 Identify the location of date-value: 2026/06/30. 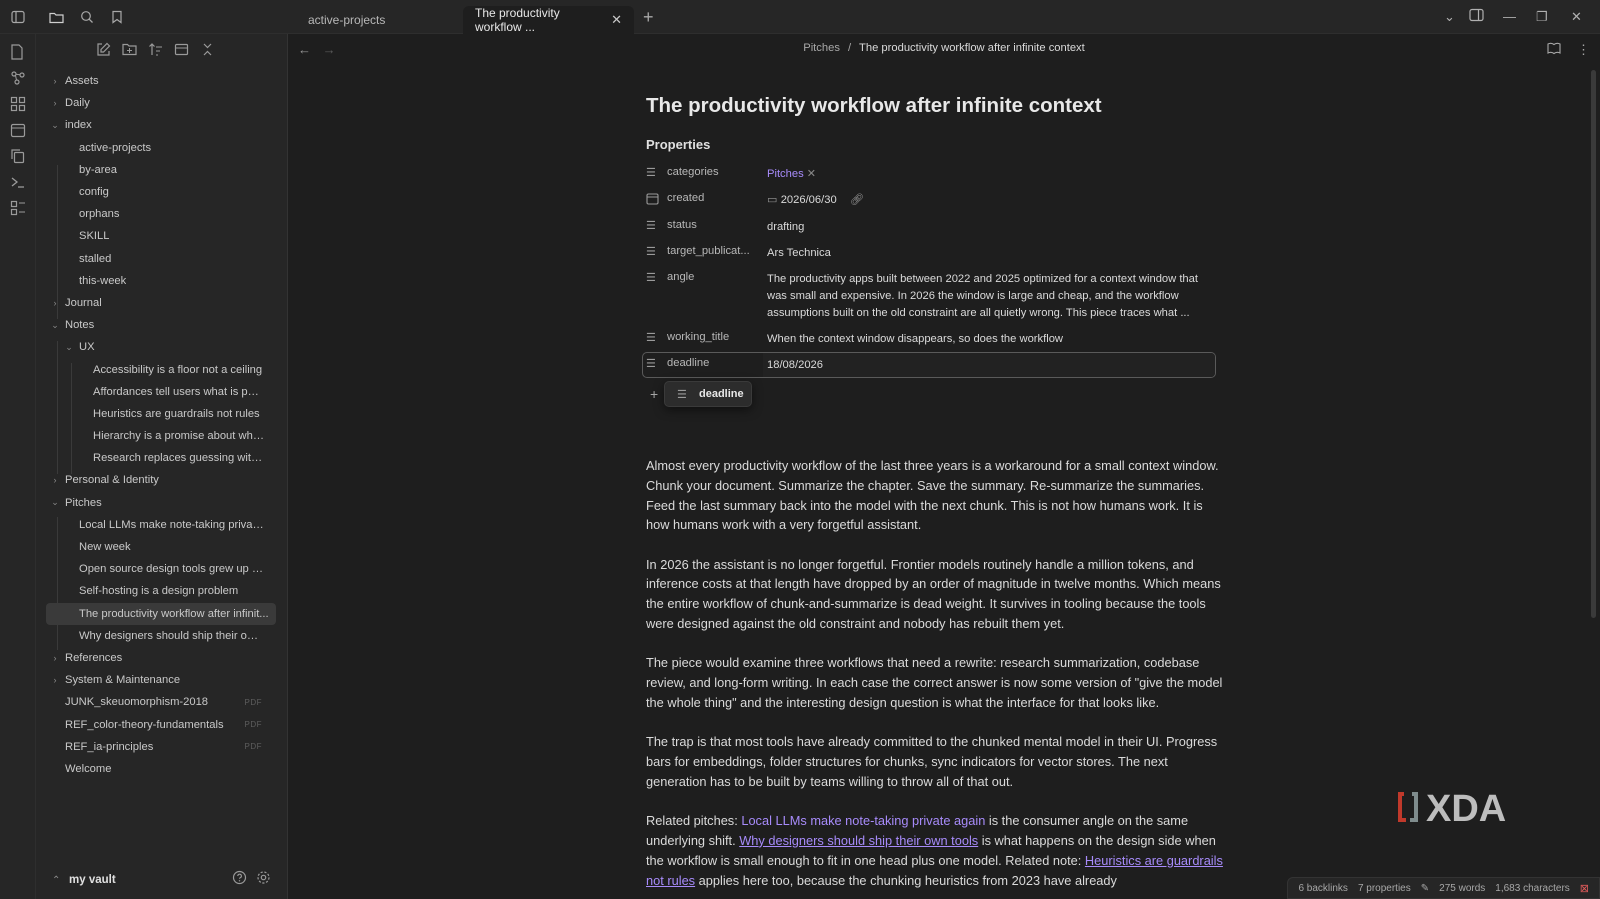
(809, 200).